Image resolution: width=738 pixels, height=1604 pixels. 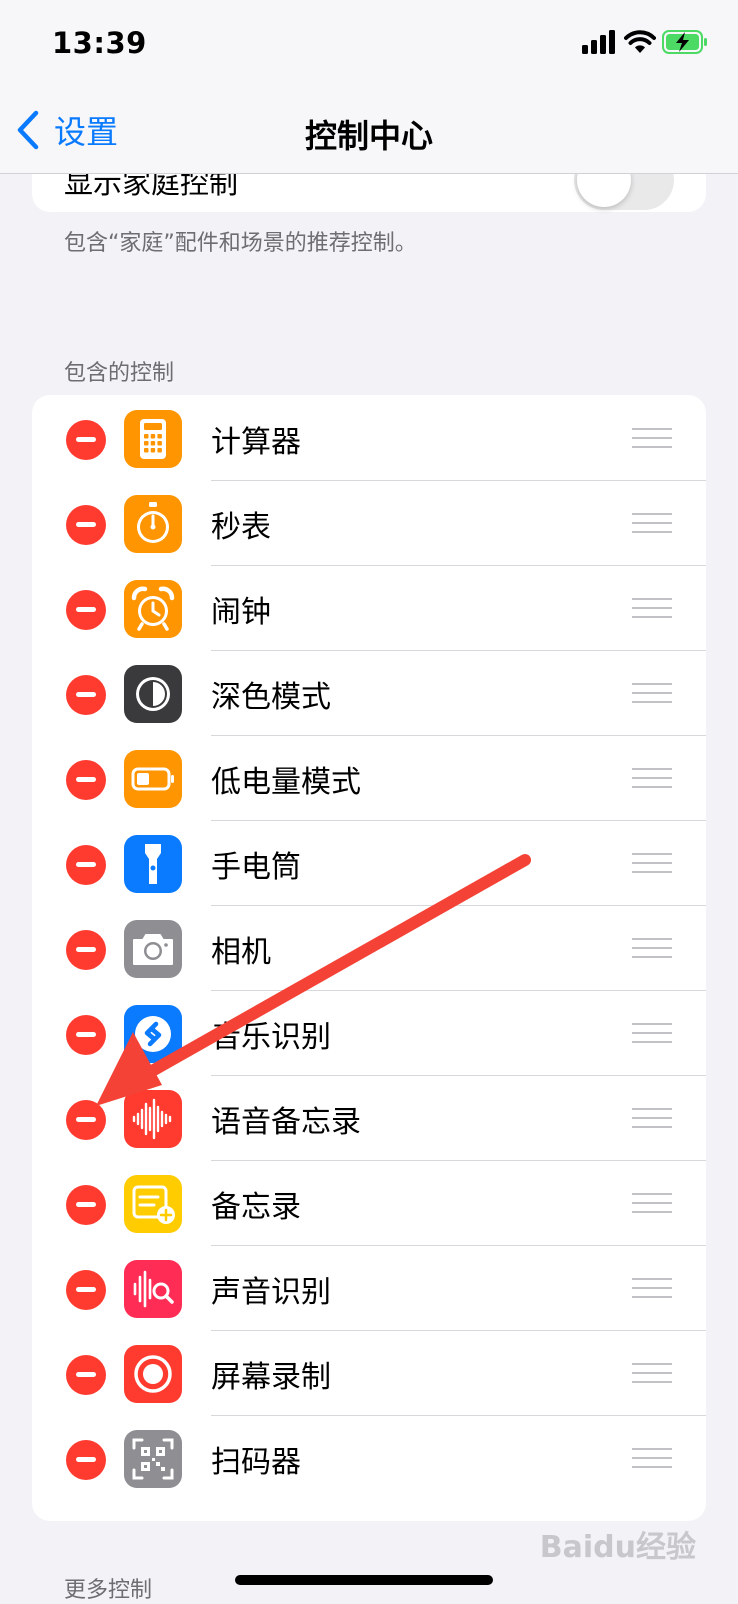 What do you see at coordinates (241, 952) in the screenshot?
I see `control-label: 相机` at bounding box center [241, 952].